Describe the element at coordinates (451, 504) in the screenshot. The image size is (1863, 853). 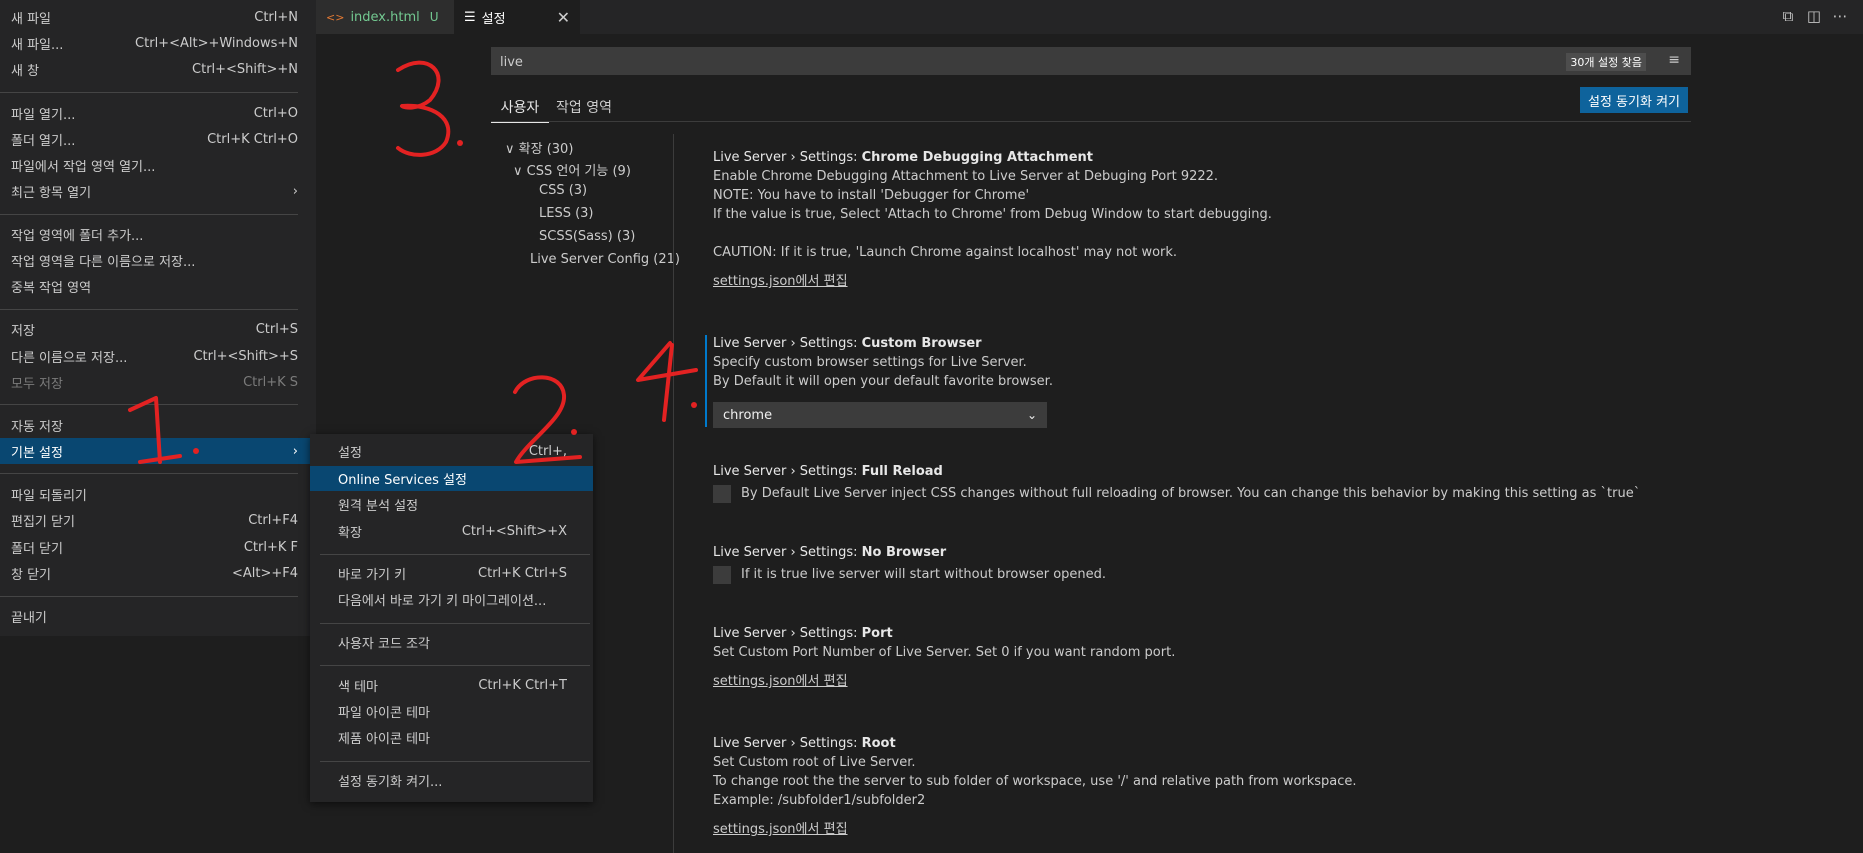
I see `submenu-item-telemetry: 원격 분석 설정` at that location.